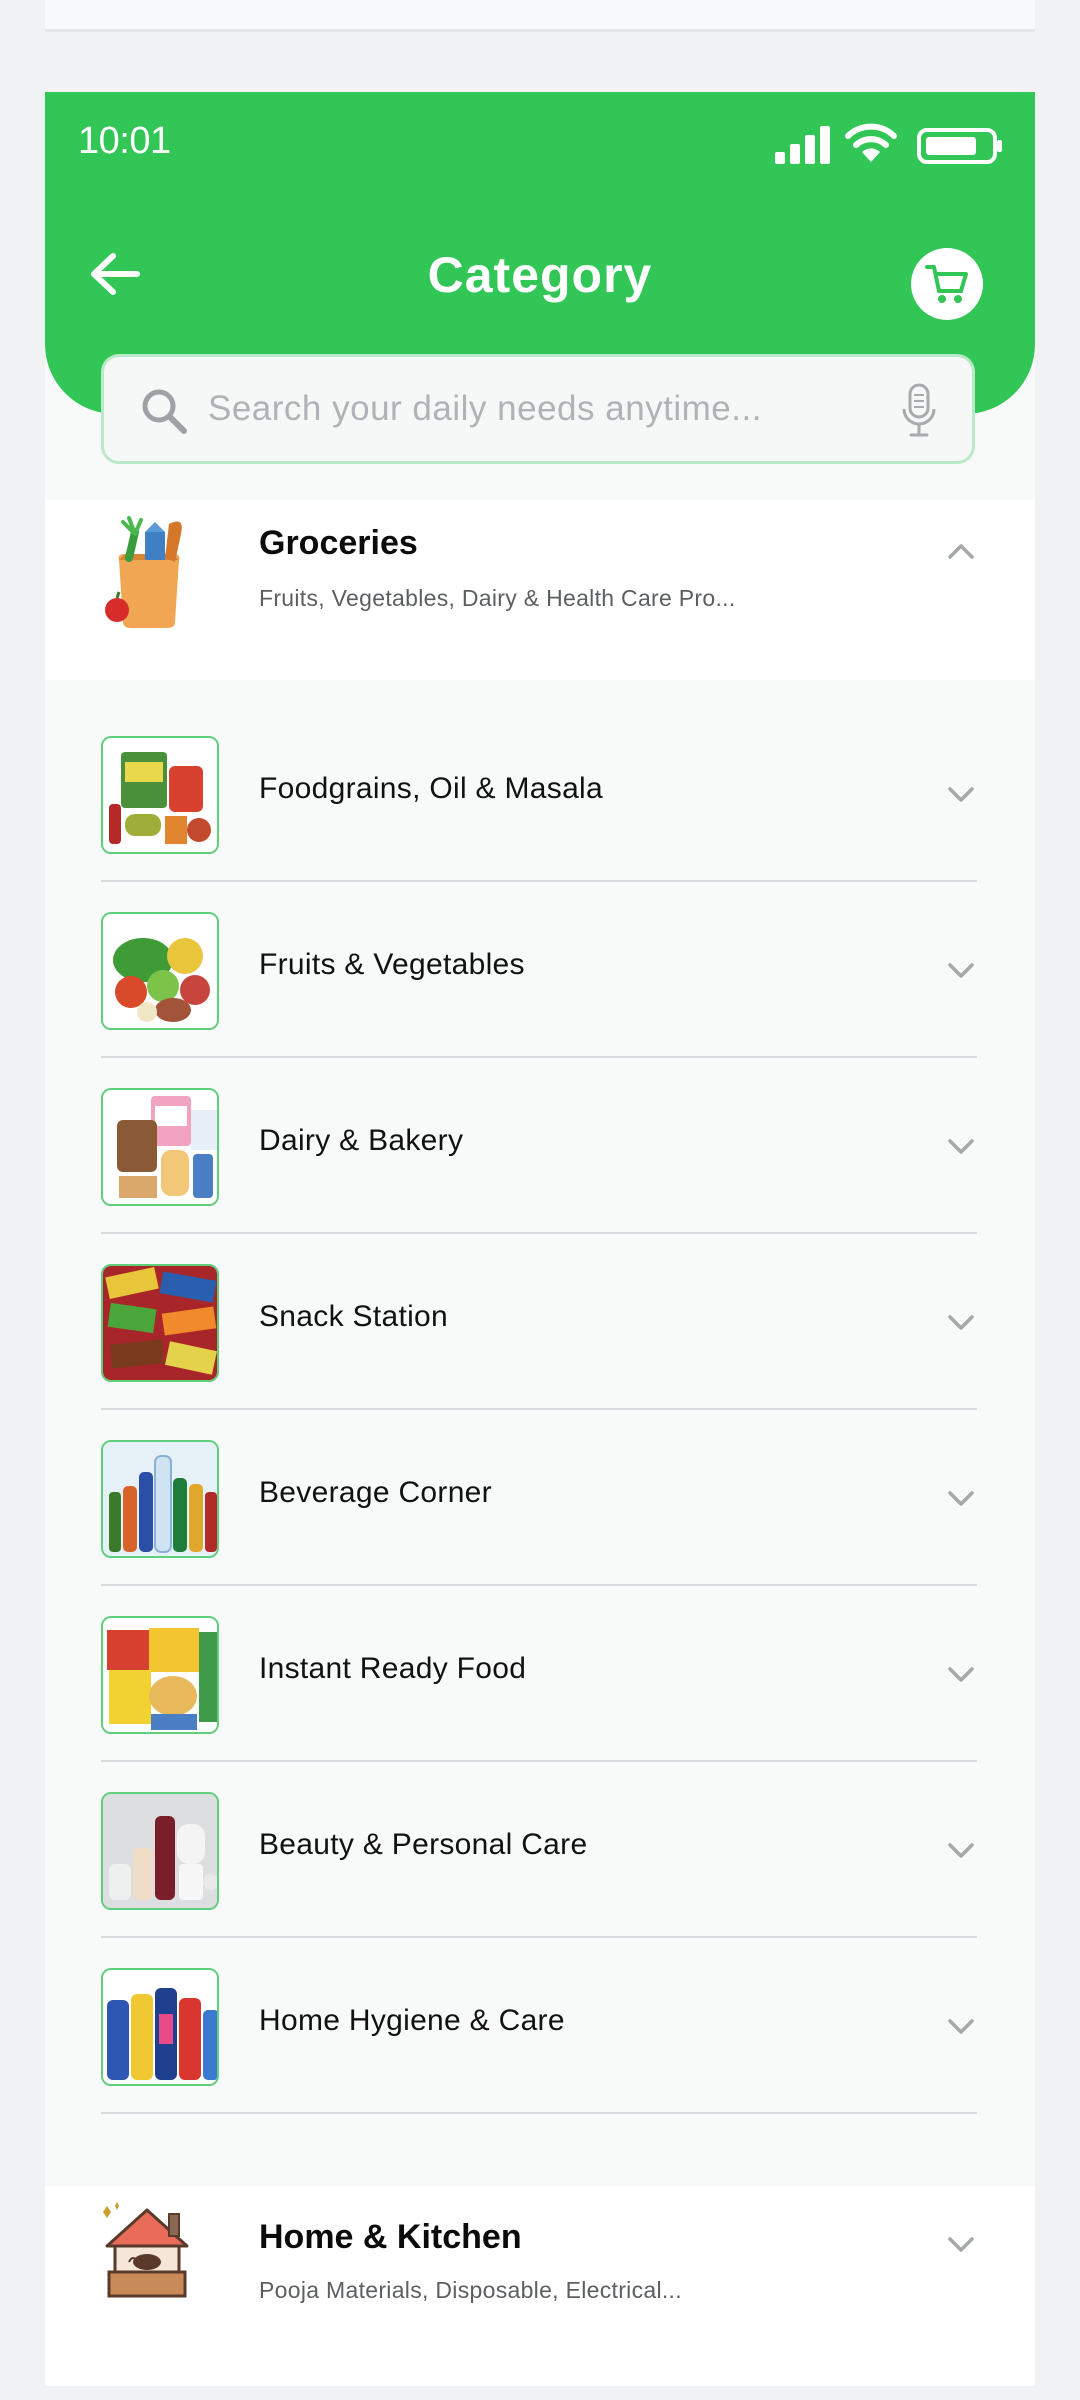 The height and width of the screenshot is (2400, 1080). I want to click on subcategory-label: Dairy & Bakery, so click(361, 1140).